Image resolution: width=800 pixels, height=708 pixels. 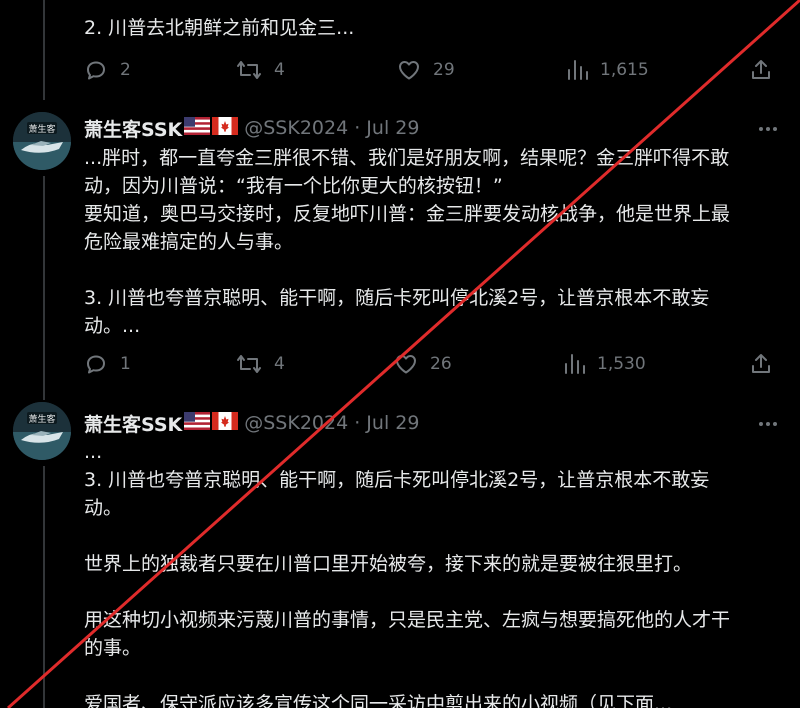 I want to click on tweet-actions: 1 4 26 1,530, so click(x=434, y=364).